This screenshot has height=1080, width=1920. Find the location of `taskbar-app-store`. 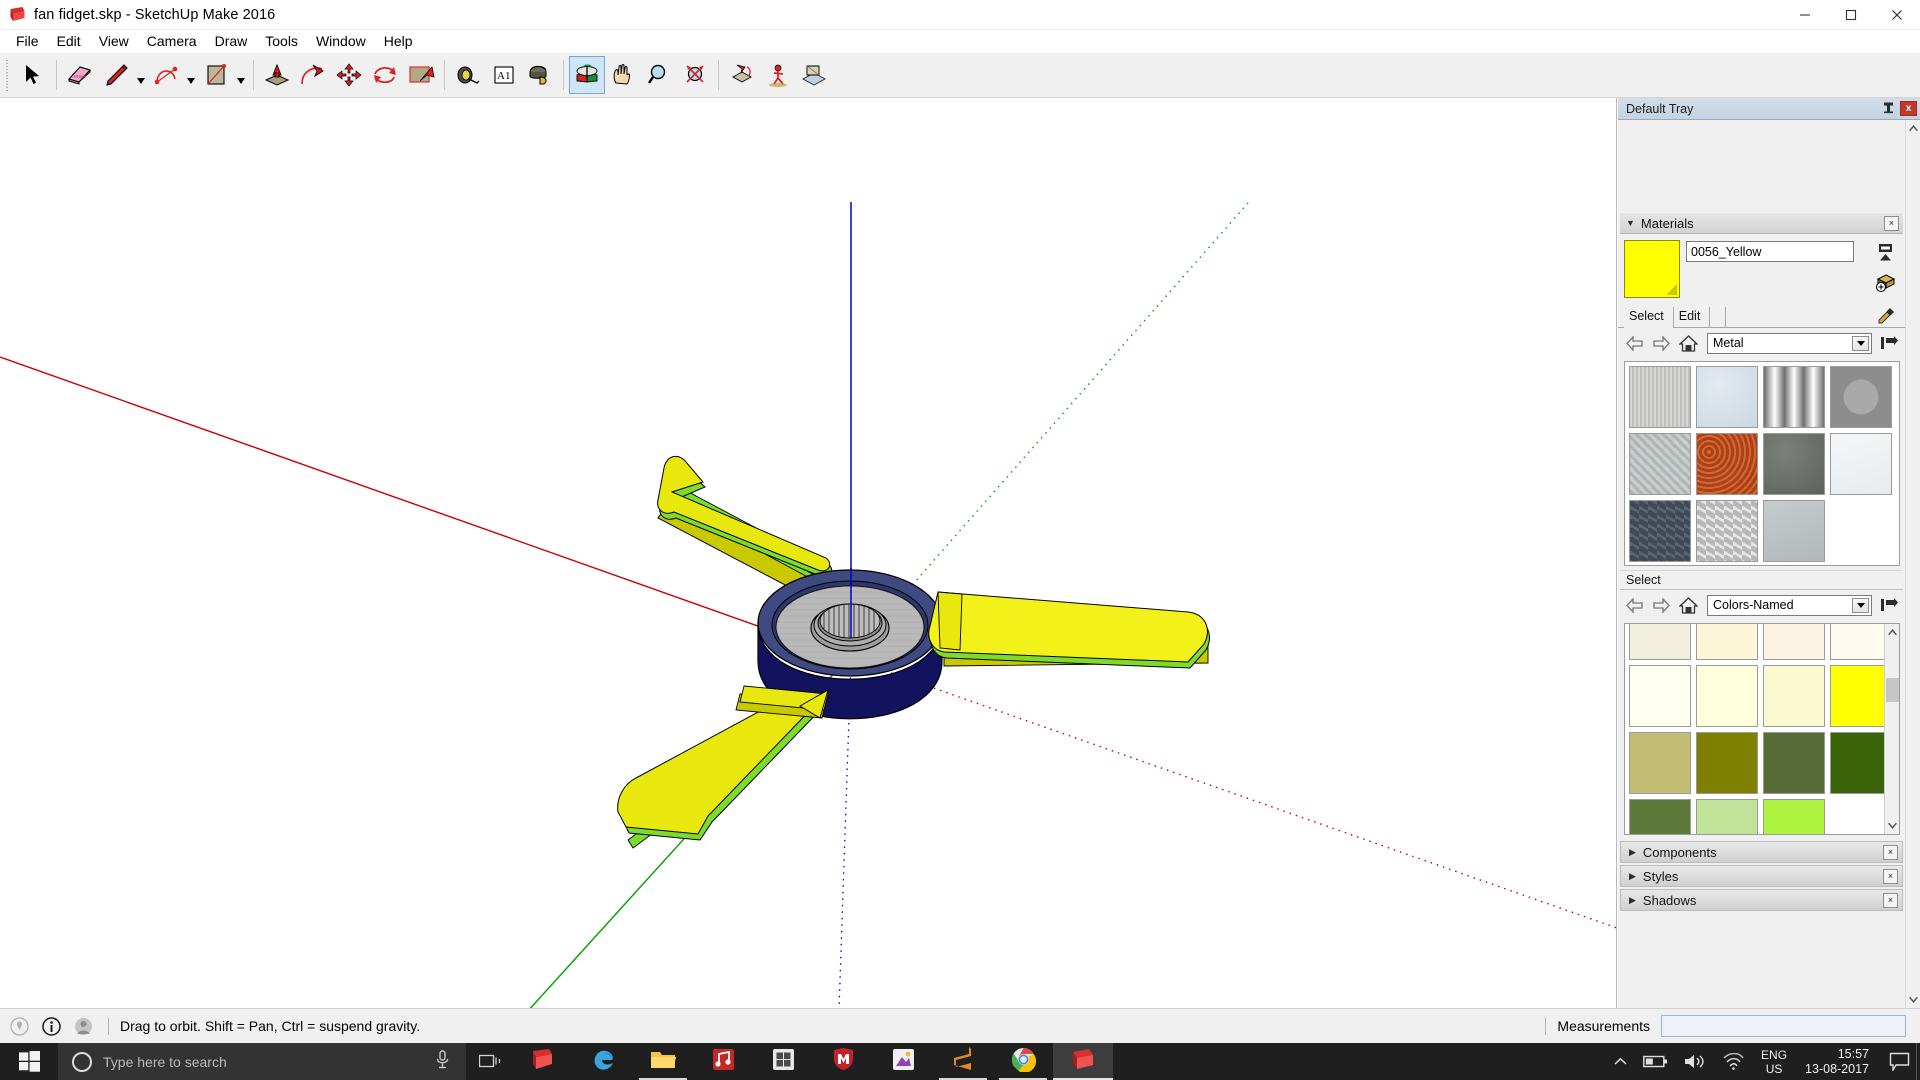

taskbar-app-store is located at coordinates (783, 1061).